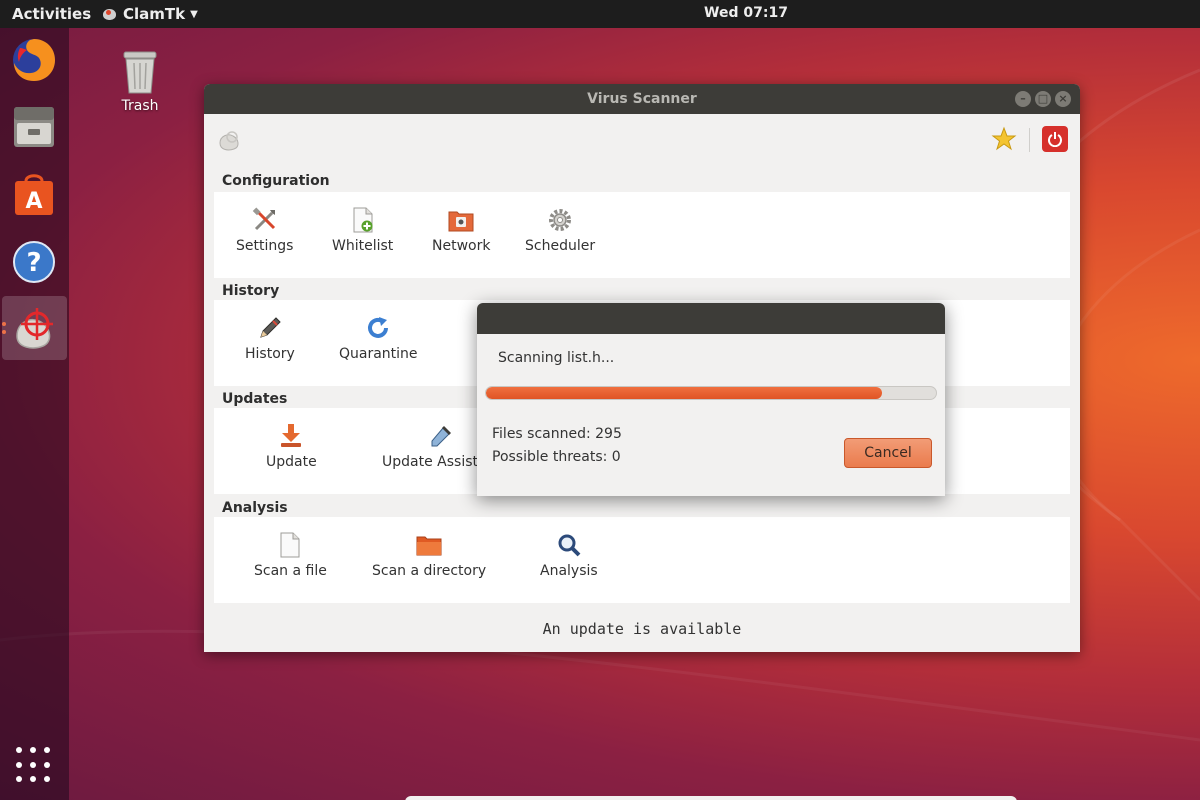 The height and width of the screenshot is (800, 1200). What do you see at coordinates (363, 220) in the screenshot?
I see `whitelist-document-icon` at bounding box center [363, 220].